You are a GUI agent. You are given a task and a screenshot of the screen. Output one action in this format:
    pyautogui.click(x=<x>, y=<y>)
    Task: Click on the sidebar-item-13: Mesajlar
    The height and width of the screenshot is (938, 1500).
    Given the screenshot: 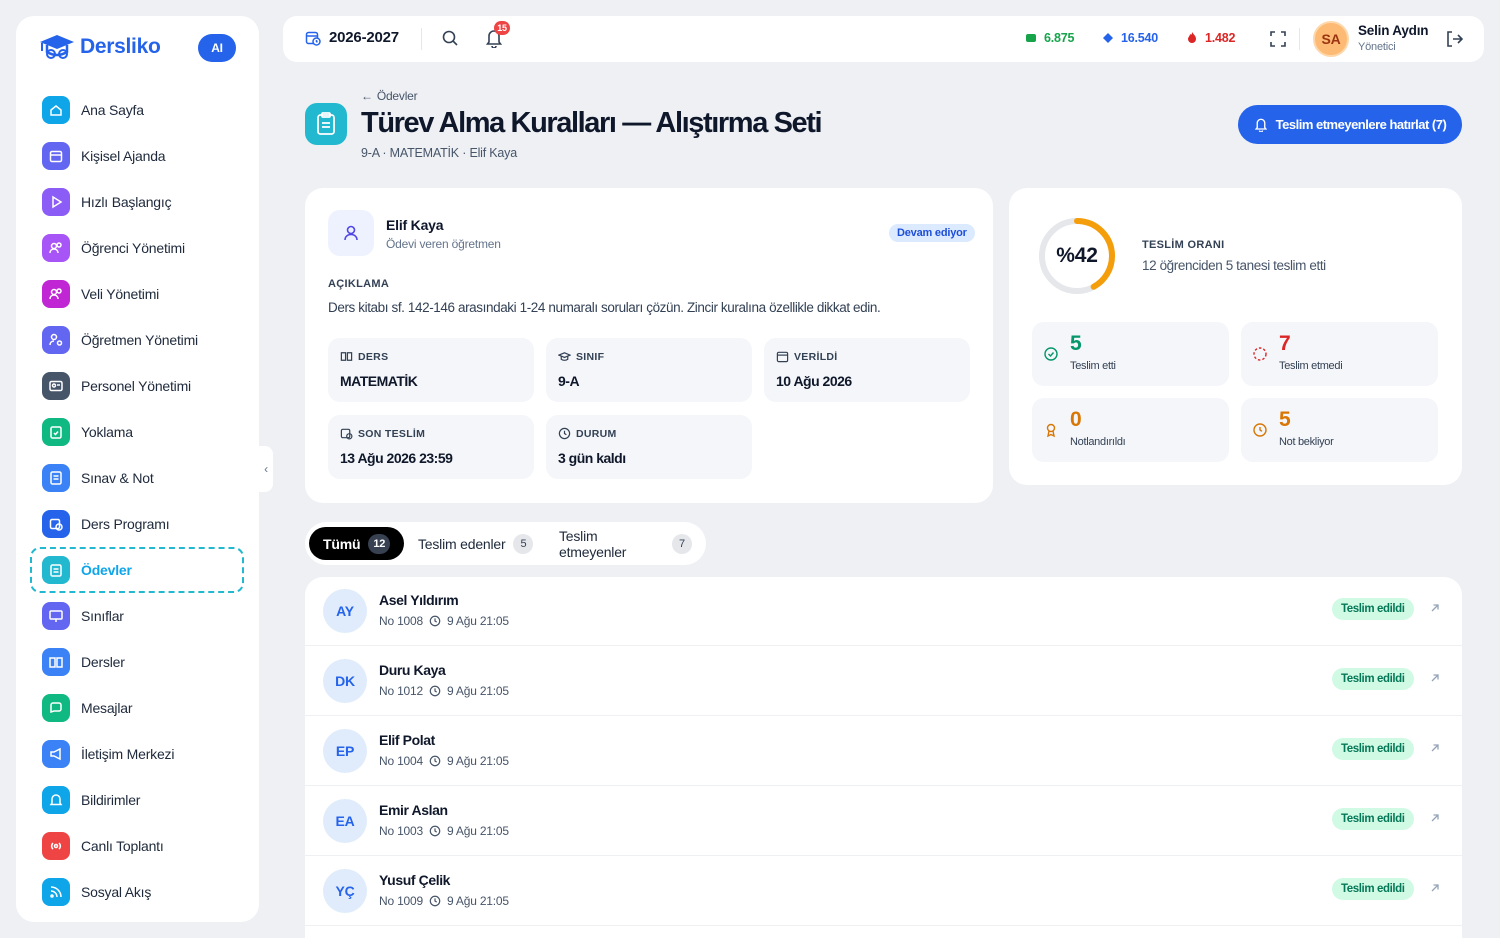 What is the action you would take?
    pyautogui.click(x=137, y=708)
    